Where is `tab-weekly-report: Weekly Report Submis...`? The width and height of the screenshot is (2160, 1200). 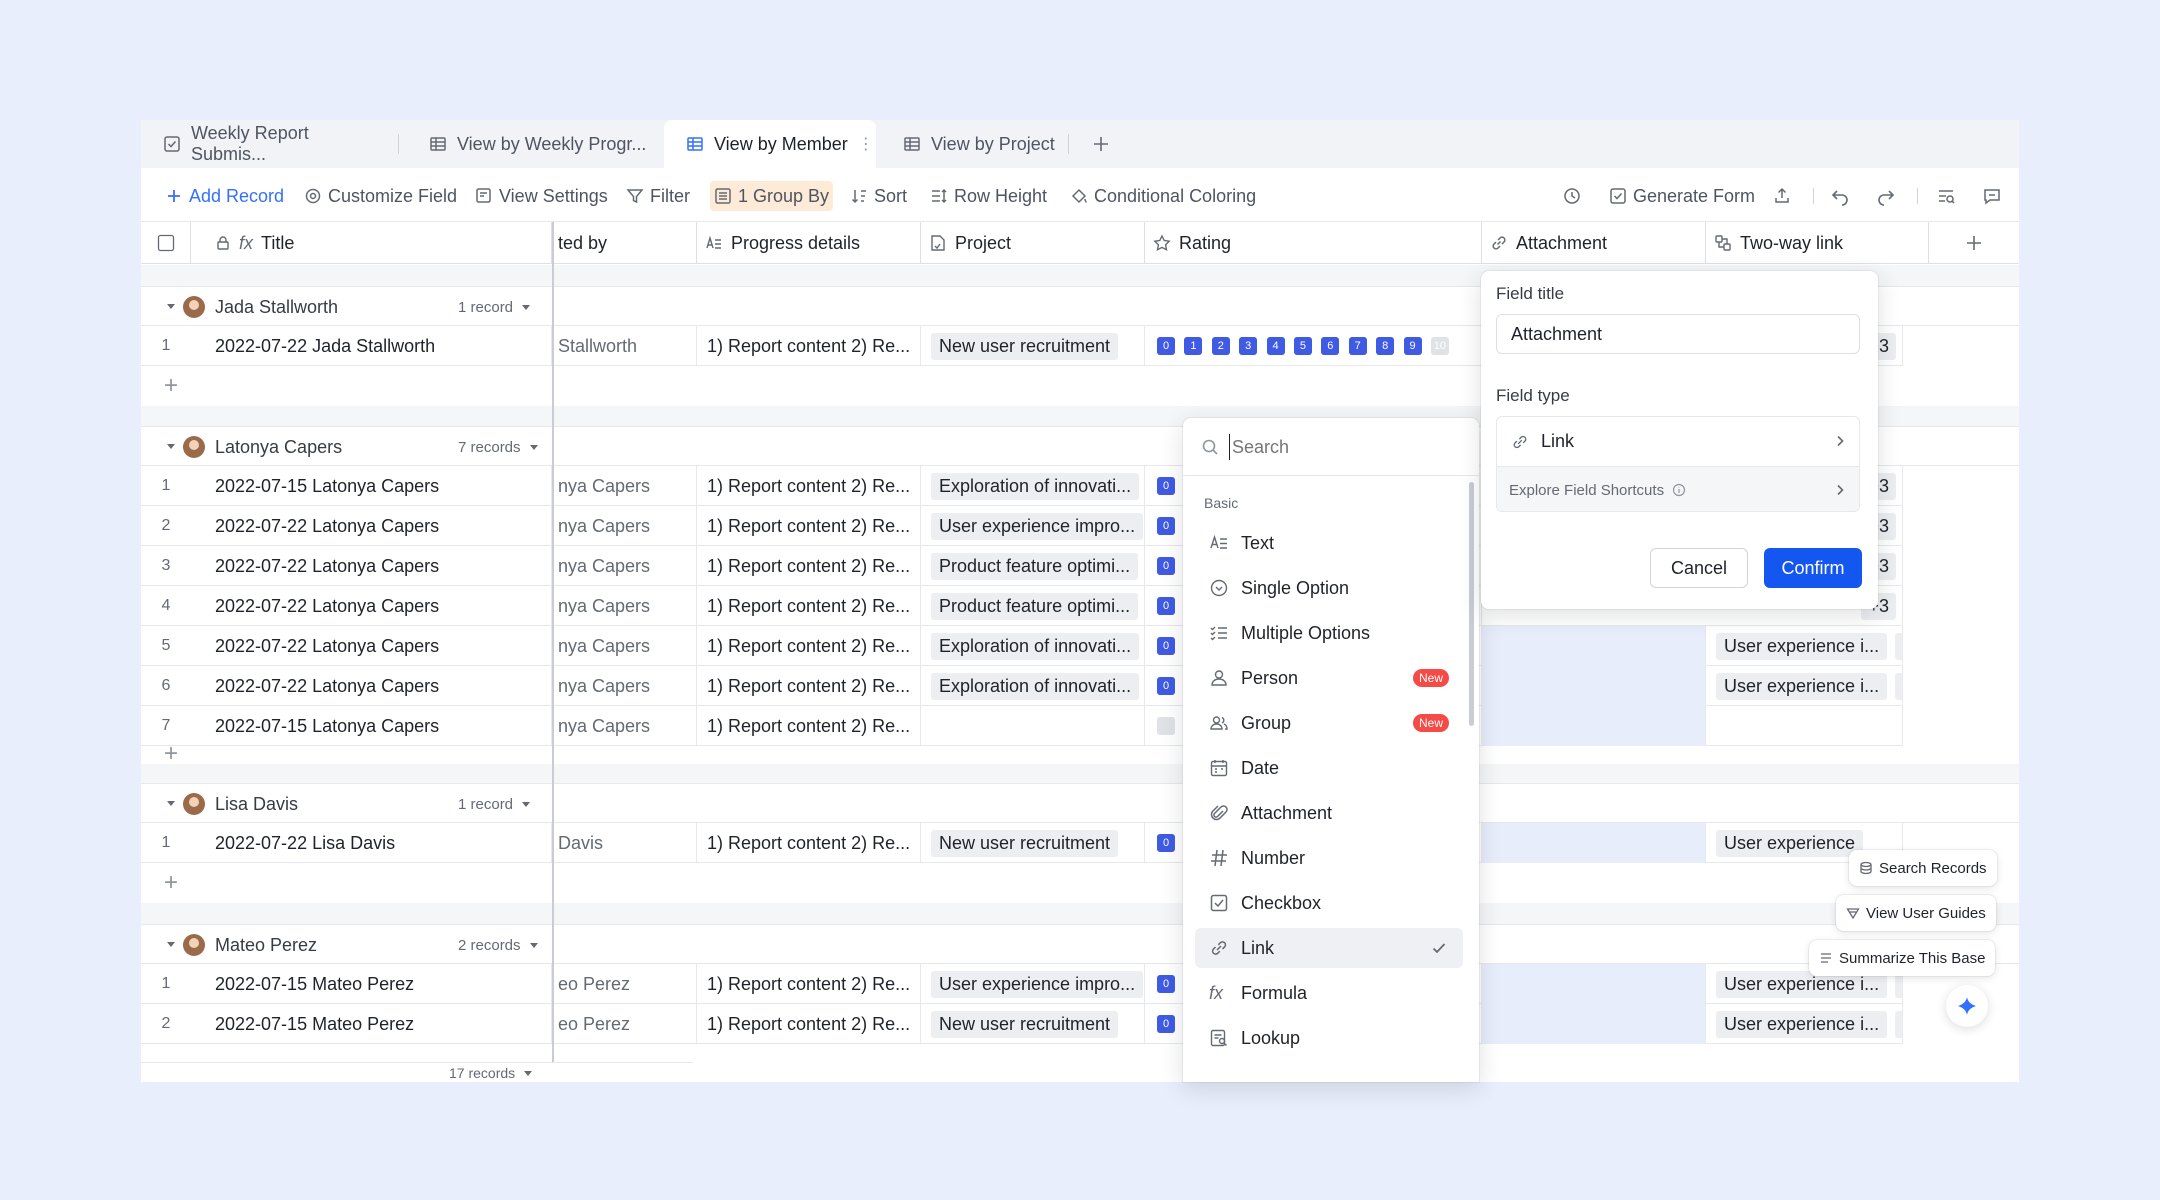 tab-weekly-report: Weekly Report Submis... is located at coordinates (274, 144).